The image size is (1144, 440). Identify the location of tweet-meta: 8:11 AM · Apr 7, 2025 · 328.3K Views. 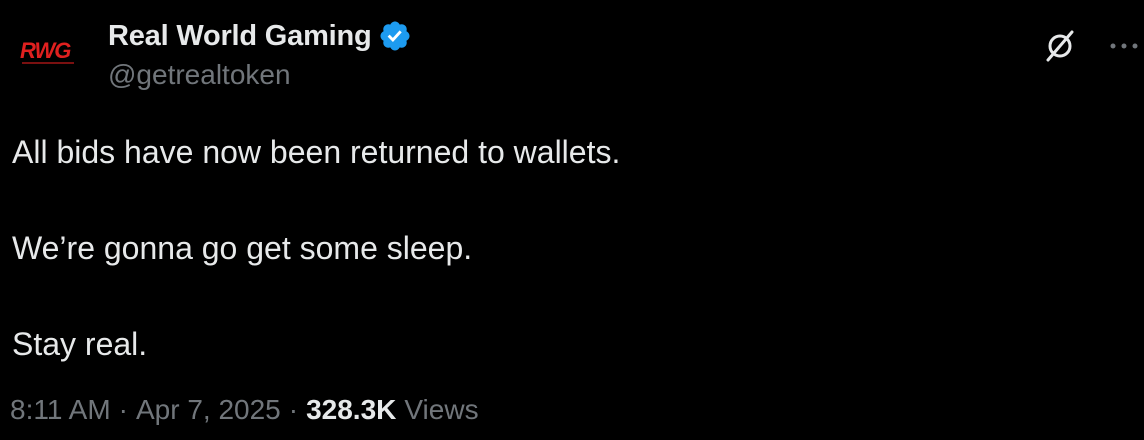
(244, 410).